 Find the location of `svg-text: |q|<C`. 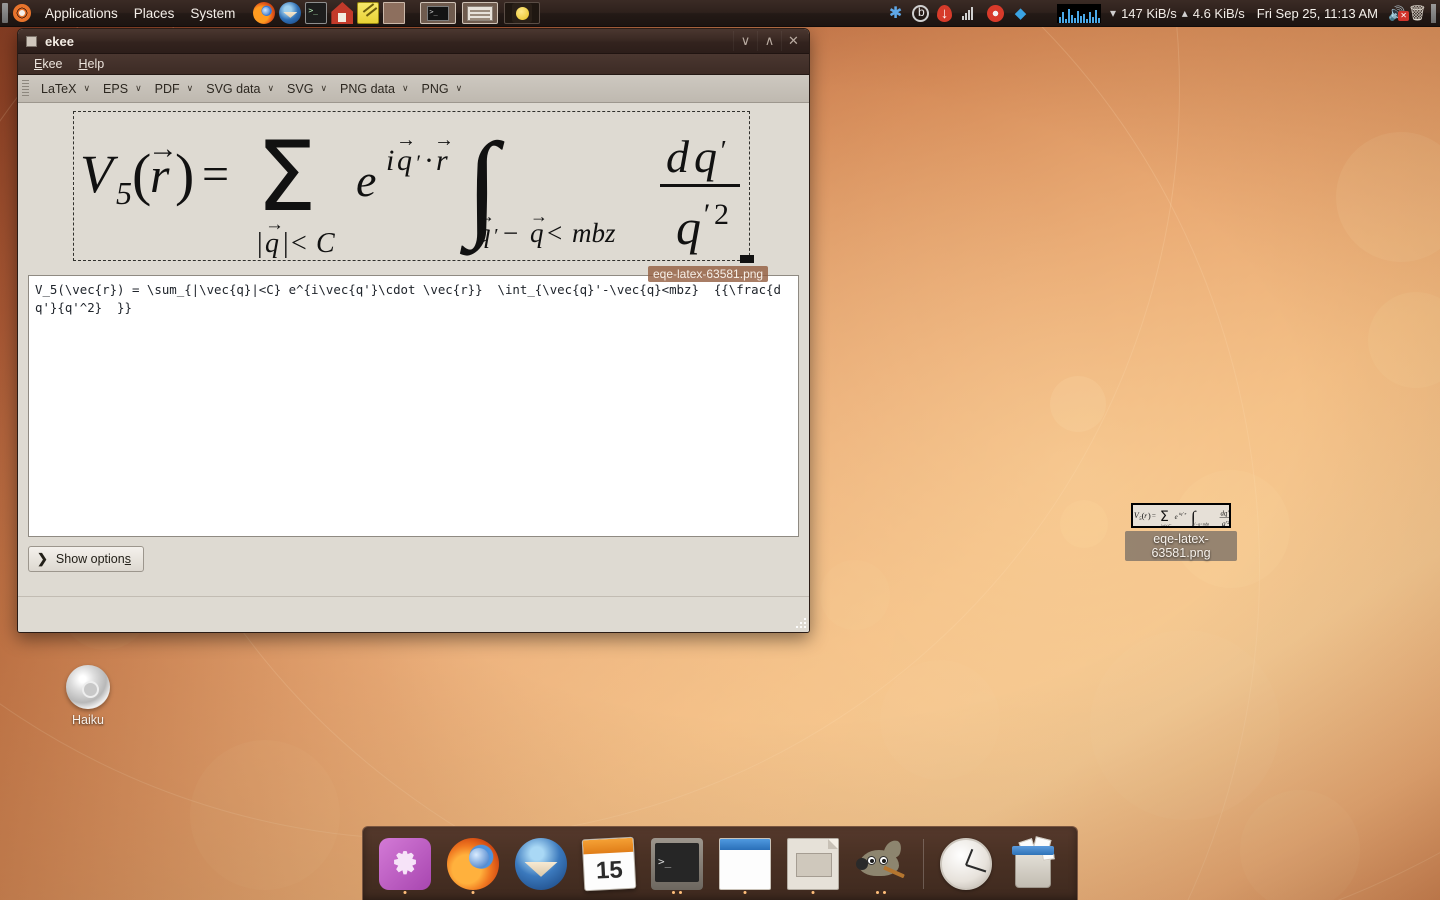

svg-text: |q|<C is located at coordinates (1166, 525).